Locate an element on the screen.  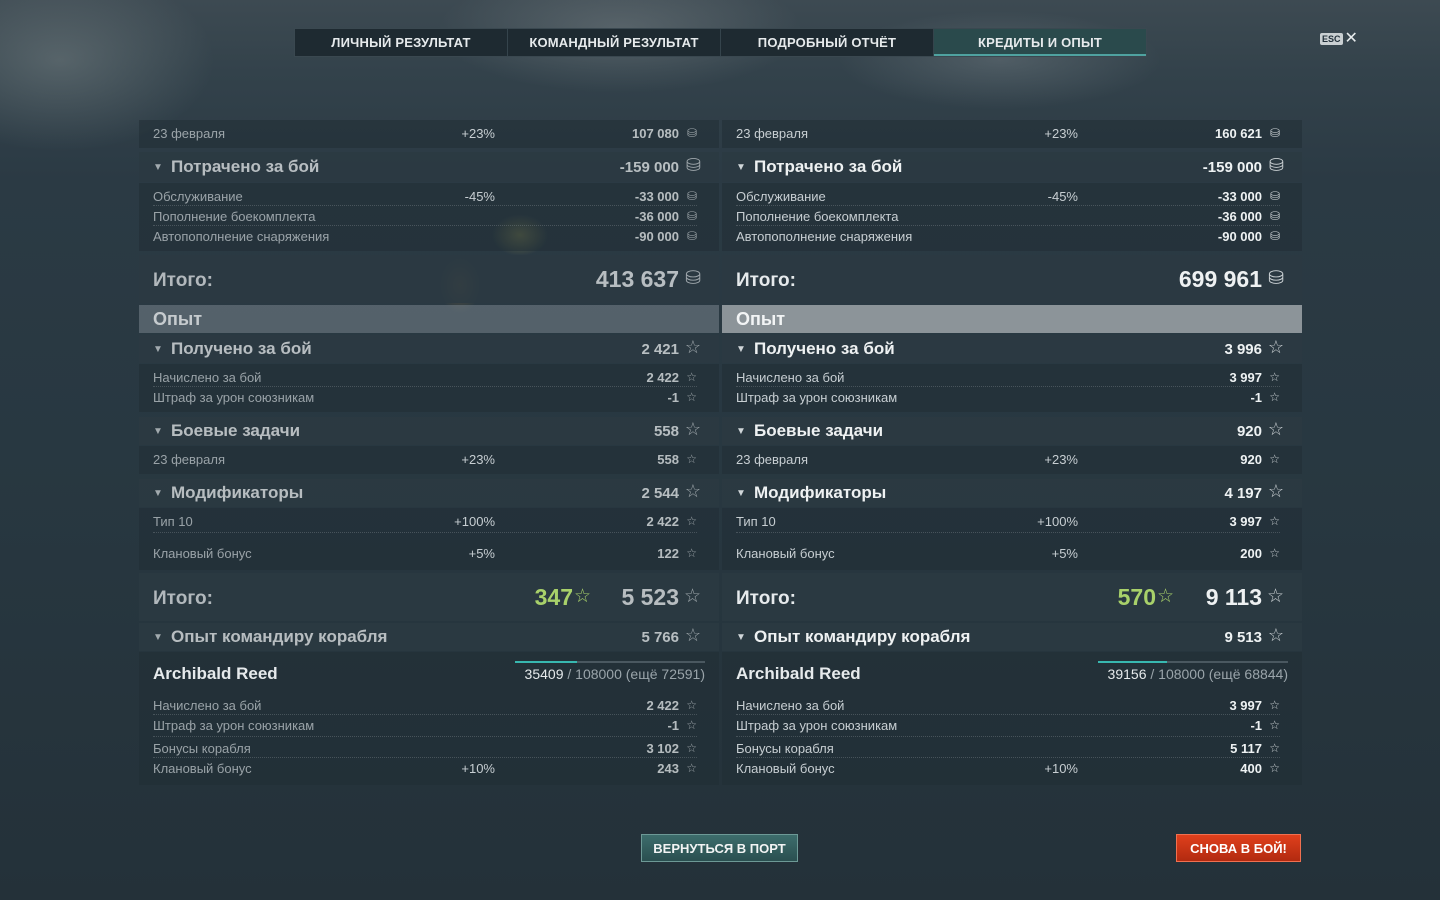
captain-xp-current: 35409 is located at coordinates (544, 674).